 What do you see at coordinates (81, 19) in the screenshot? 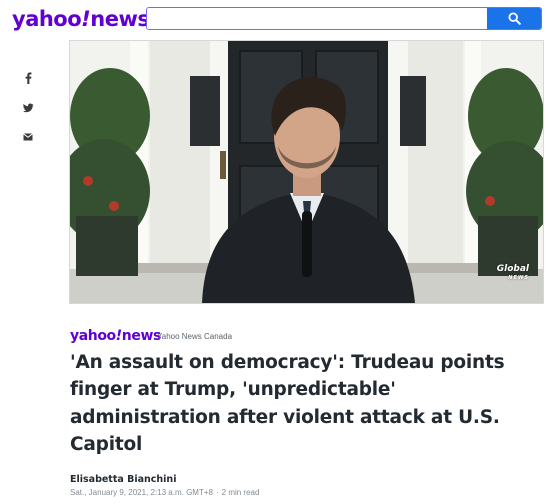
I see `yahoo-news-logo: yahoo!news` at bounding box center [81, 19].